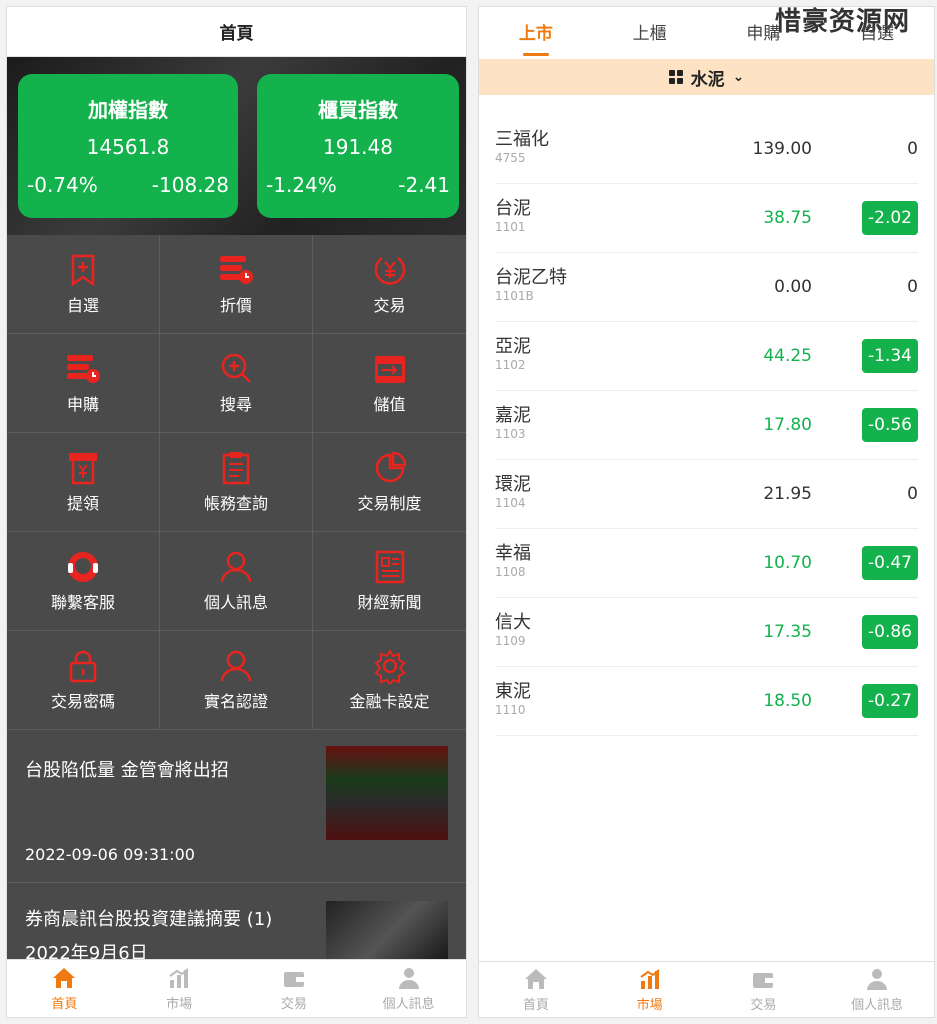  I want to click on stock-code: 1108, so click(510, 572).